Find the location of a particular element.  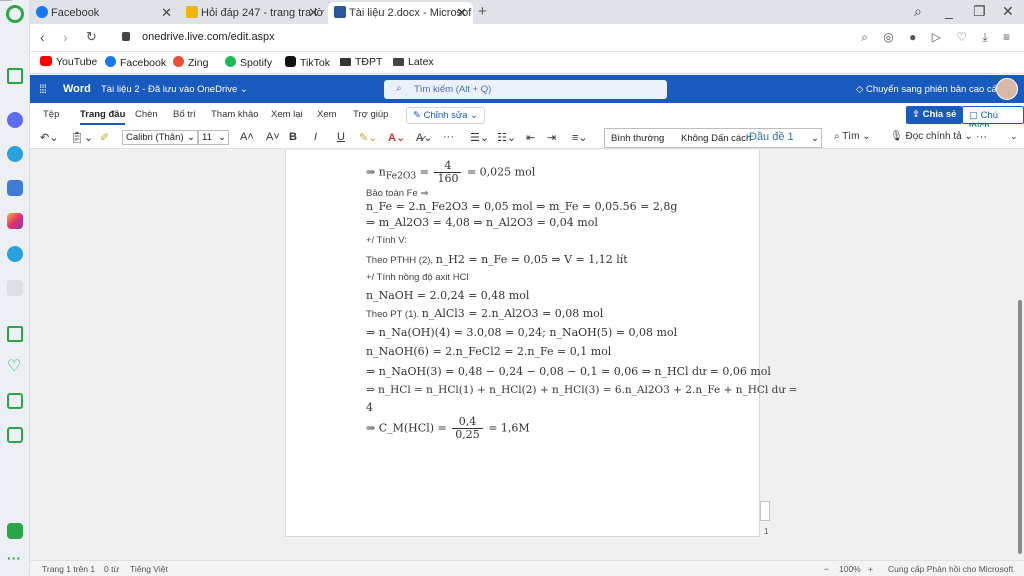

tab-view: Xem is located at coordinates (327, 114).